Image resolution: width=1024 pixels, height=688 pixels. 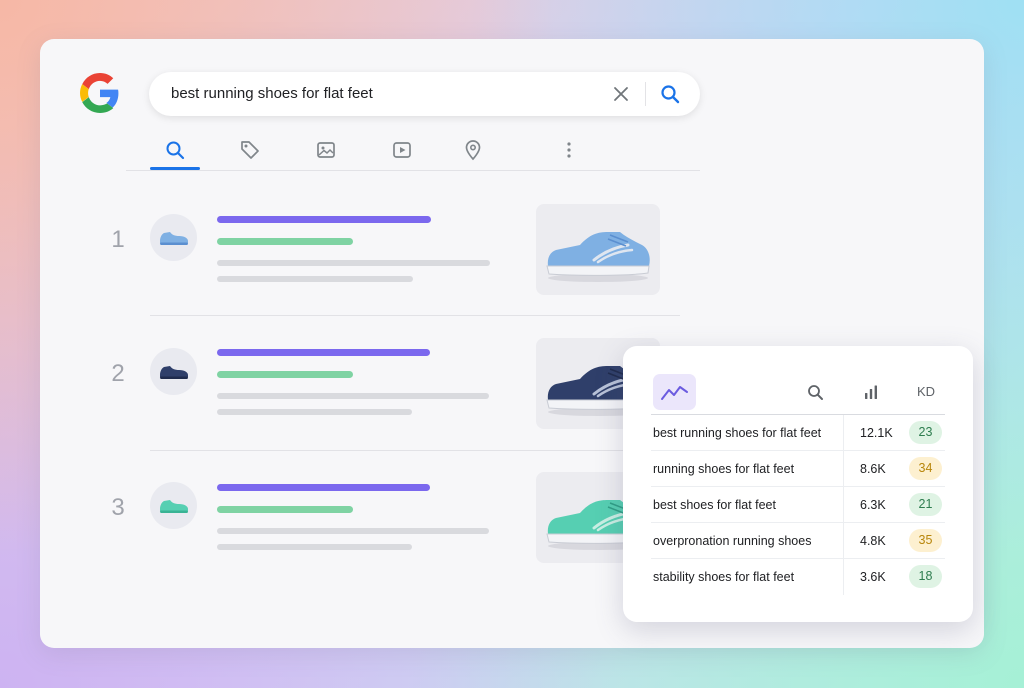 I want to click on result-rank: 1, so click(x=118, y=239).